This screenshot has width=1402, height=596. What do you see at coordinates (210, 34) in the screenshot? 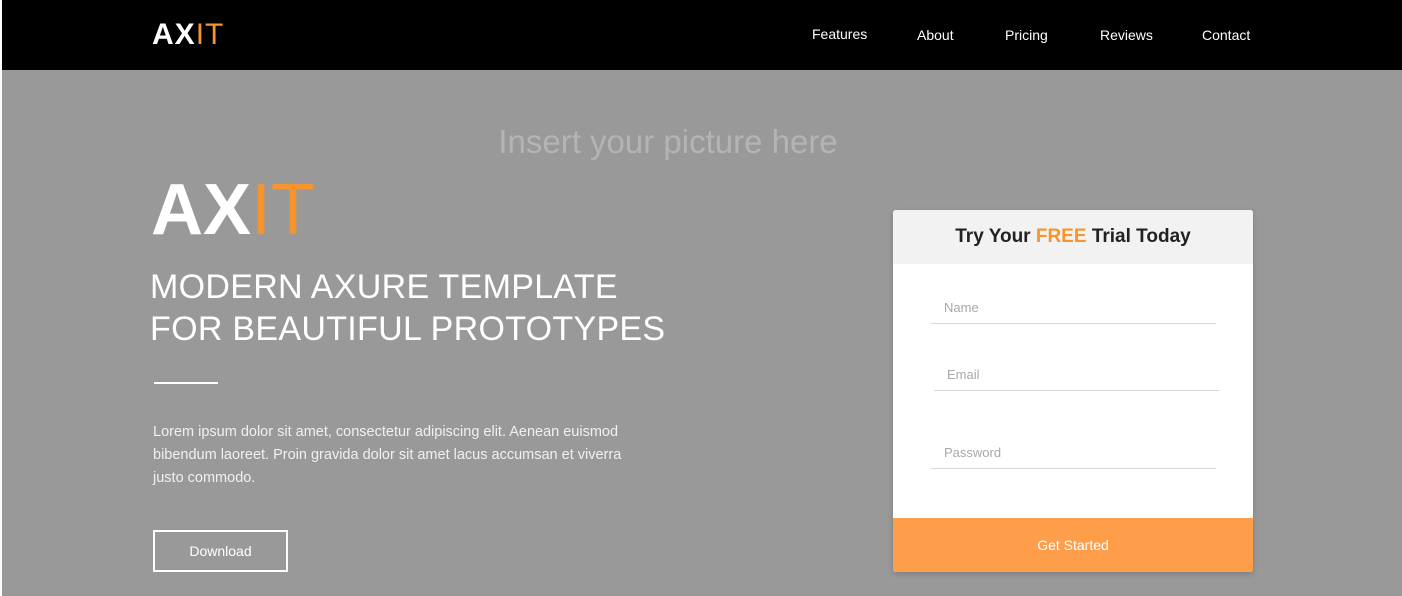
I see `nav-logo-part-it: IT` at bounding box center [210, 34].